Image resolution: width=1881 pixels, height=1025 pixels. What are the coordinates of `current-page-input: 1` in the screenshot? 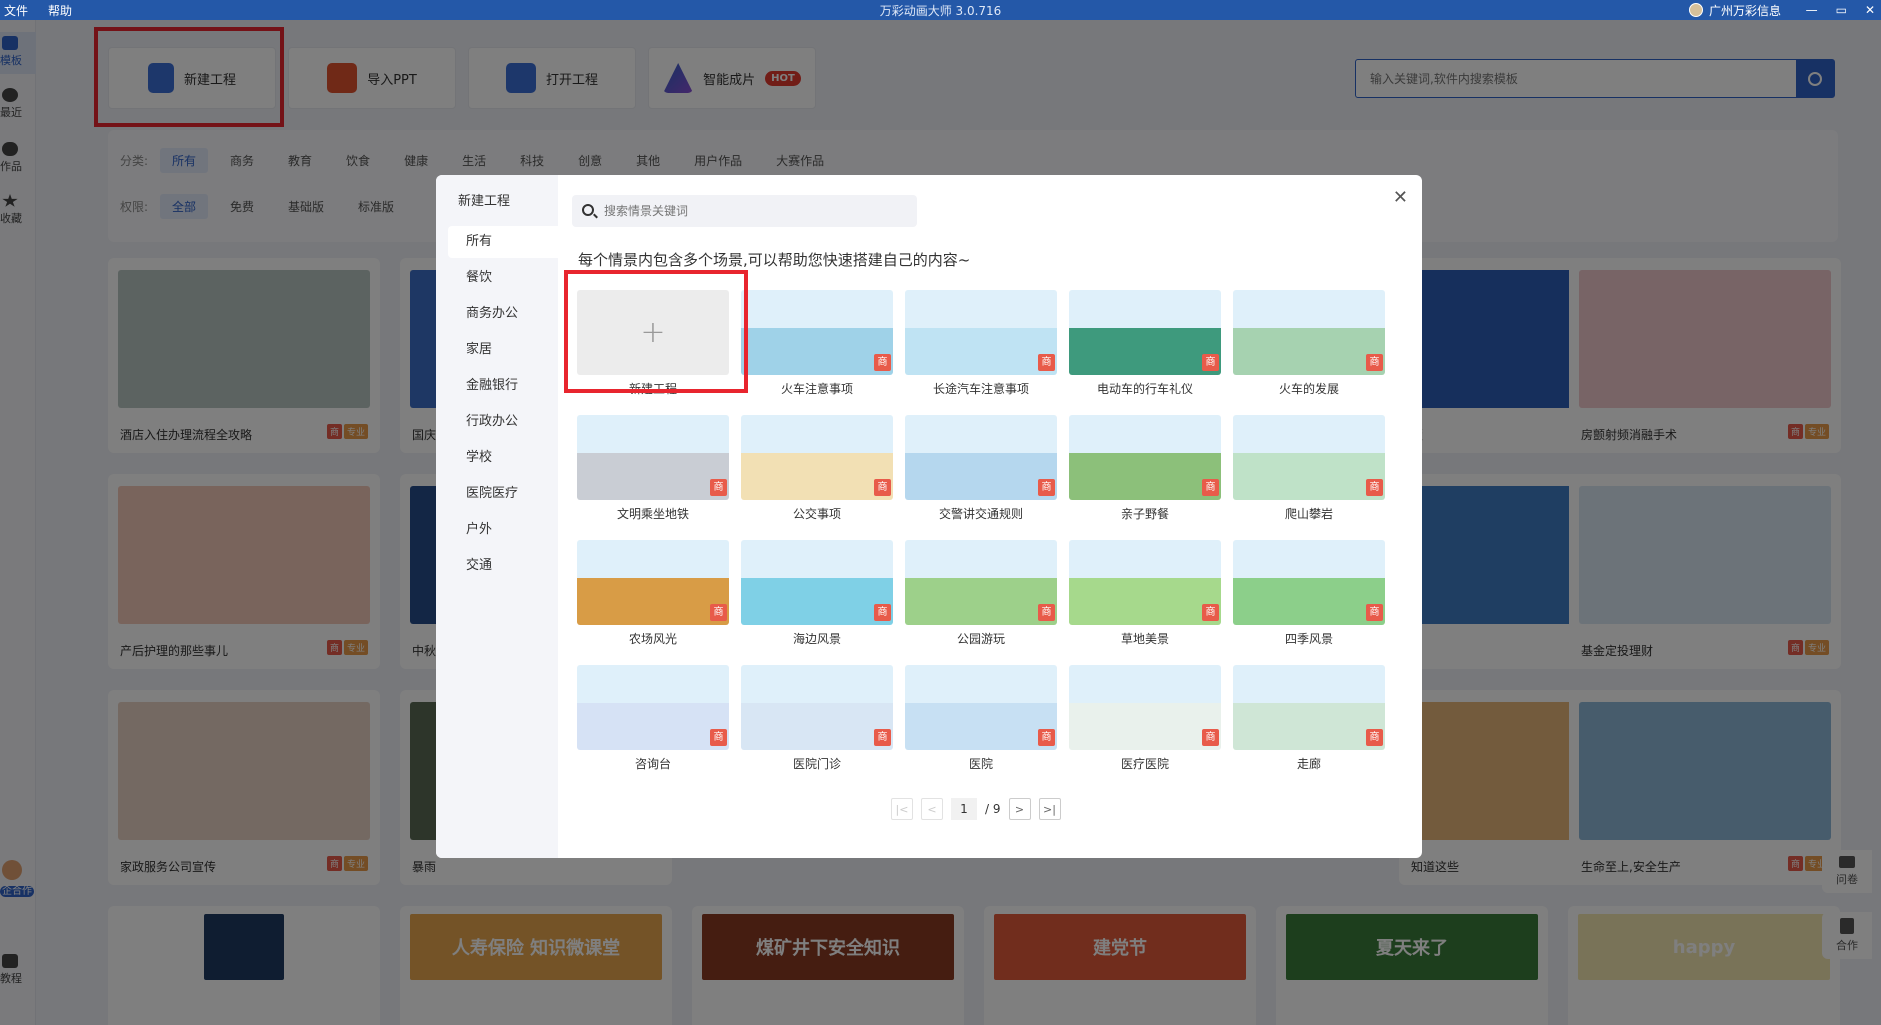 It's located at (964, 809).